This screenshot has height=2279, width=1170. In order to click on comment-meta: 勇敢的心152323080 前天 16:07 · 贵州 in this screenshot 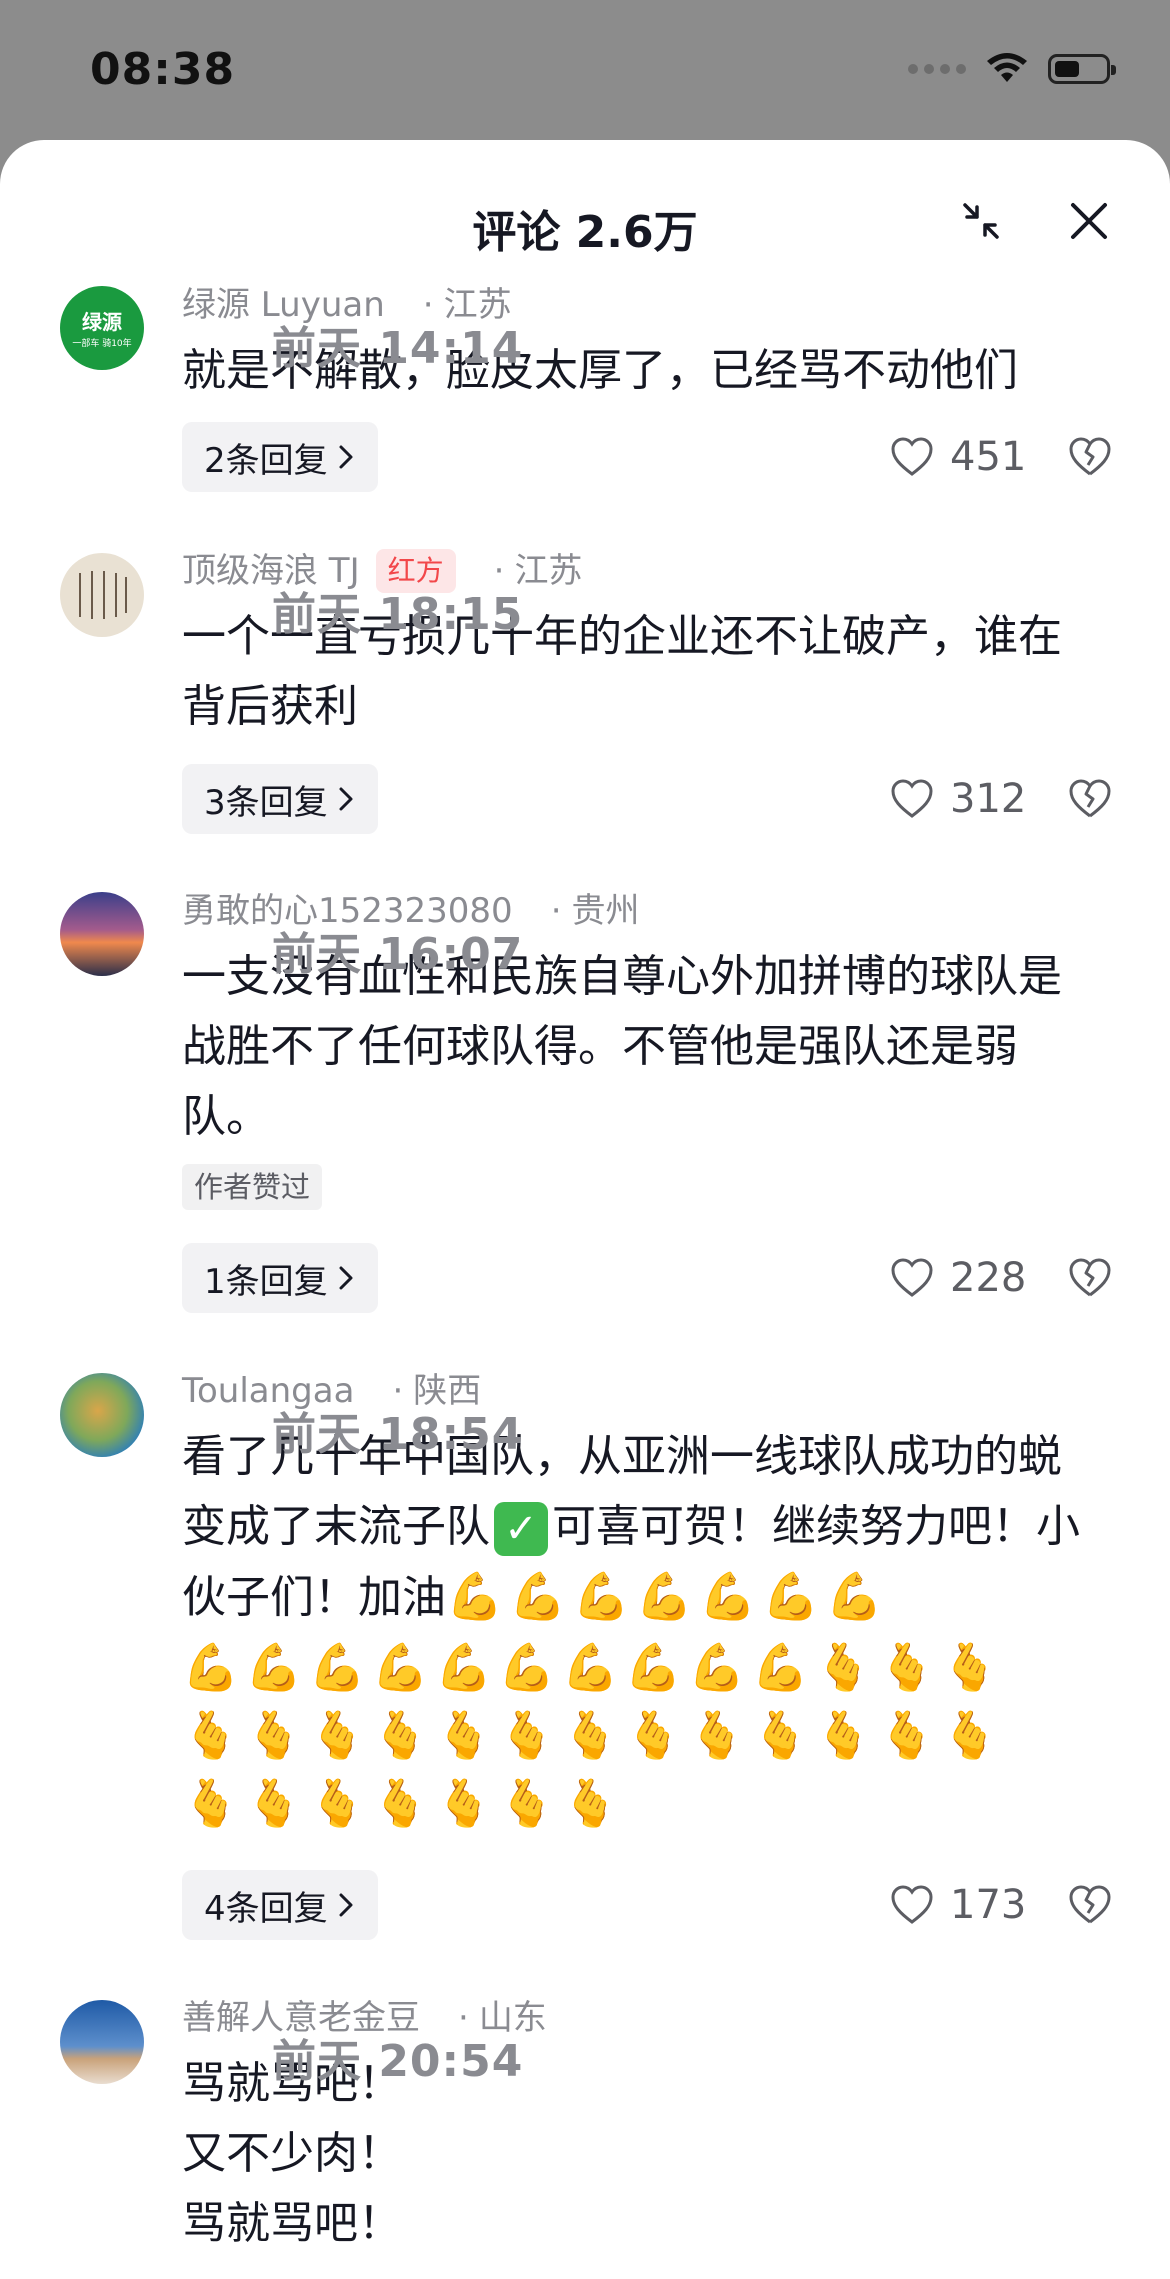, I will do `click(642, 933)`.